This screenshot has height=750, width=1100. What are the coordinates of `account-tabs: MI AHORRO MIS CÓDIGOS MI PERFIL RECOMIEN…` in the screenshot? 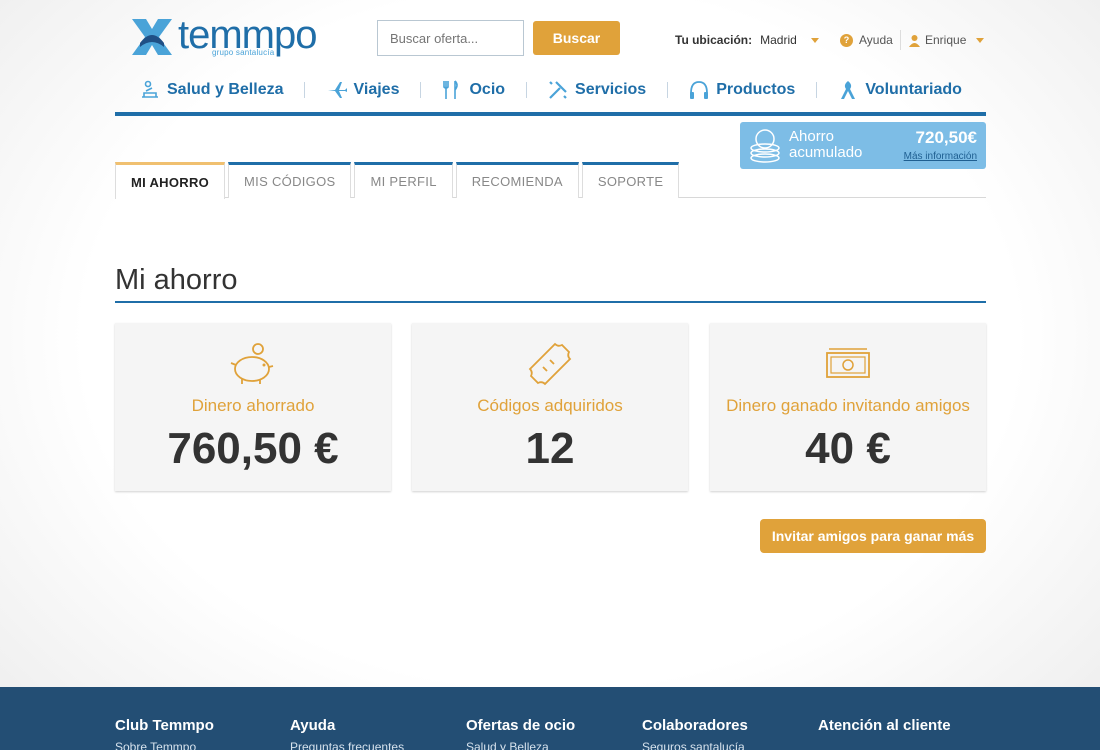 It's located at (550, 180).